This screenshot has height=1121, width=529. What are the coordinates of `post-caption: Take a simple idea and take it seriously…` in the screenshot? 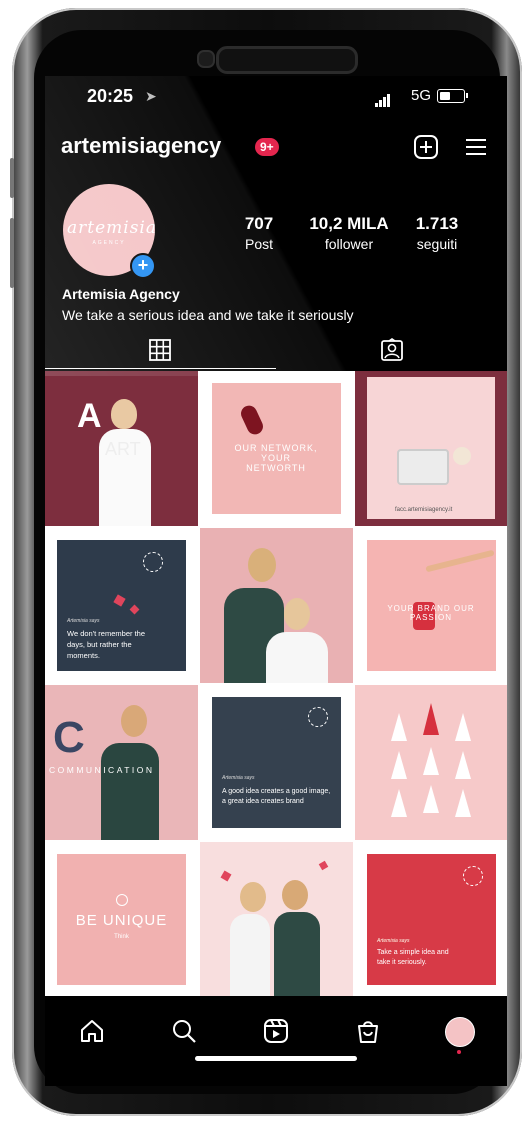 It's located at (413, 957).